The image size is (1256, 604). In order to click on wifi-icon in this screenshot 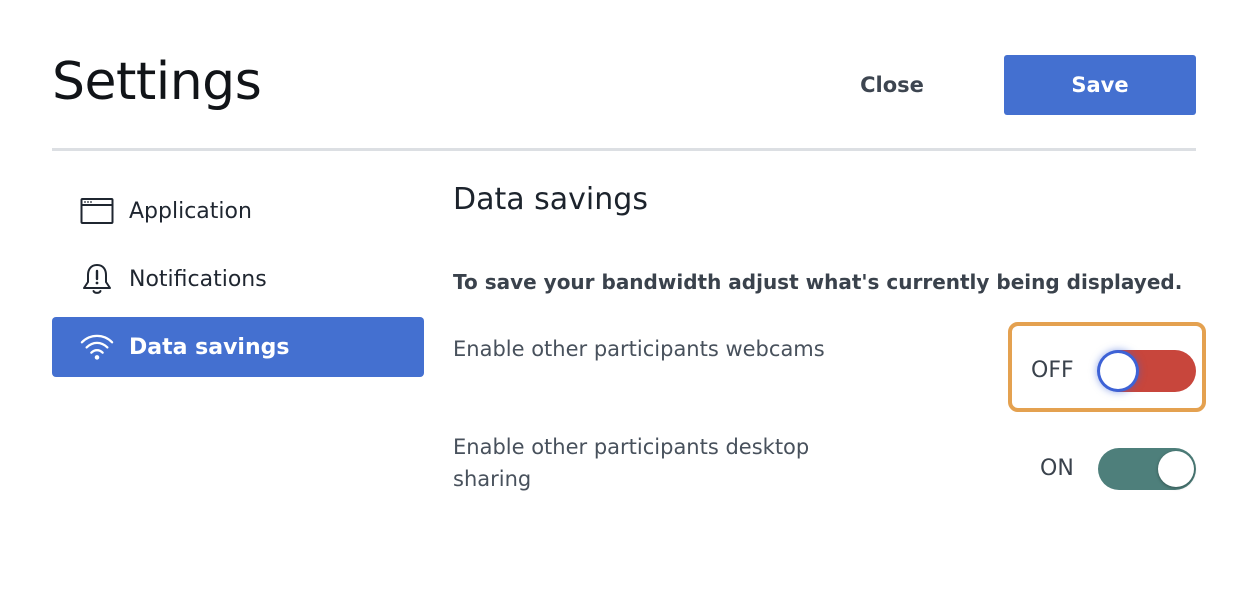, I will do `click(97, 347)`.